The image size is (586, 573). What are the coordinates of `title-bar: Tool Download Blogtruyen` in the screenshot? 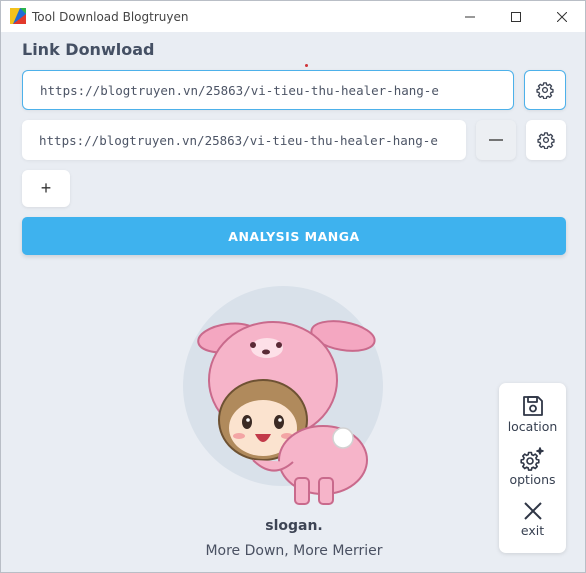 It's located at (293, 16).